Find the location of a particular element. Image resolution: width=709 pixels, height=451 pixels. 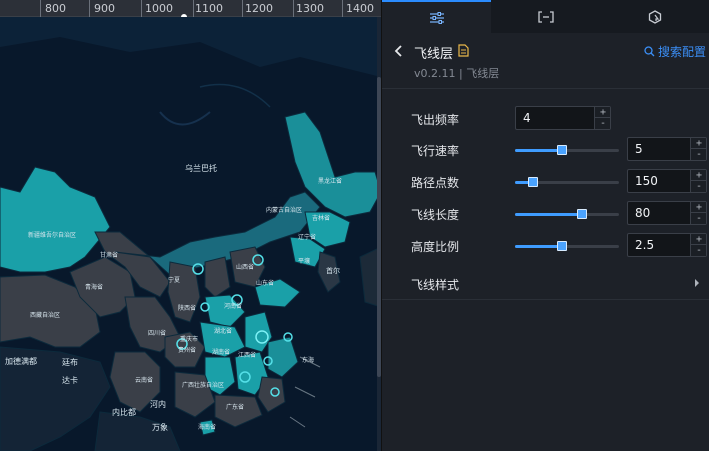

ruler-tick-label: 1300 is located at coordinates (310, 8).